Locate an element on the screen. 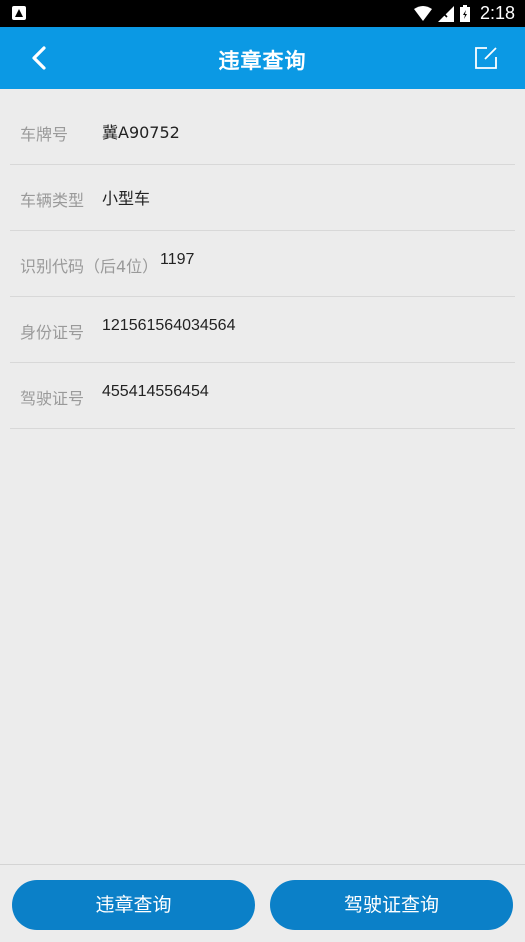 Image resolution: width=525 pixels, height=942 pixels. status-bar: 2:18 is located at coordinates (262, 13).